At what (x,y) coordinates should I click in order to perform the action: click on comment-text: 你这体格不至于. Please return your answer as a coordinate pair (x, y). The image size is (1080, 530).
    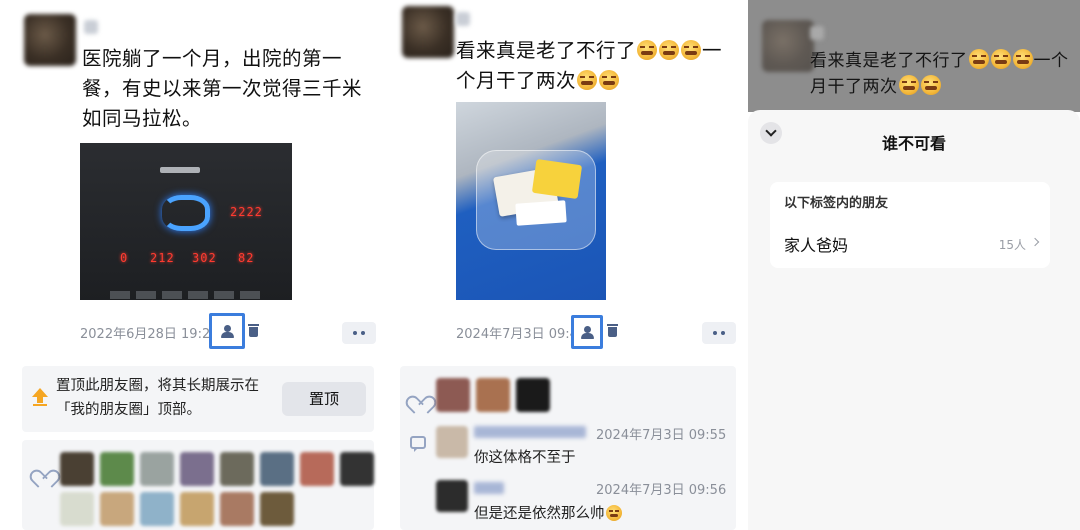
    Looking at the image, I should click on (525, 458).